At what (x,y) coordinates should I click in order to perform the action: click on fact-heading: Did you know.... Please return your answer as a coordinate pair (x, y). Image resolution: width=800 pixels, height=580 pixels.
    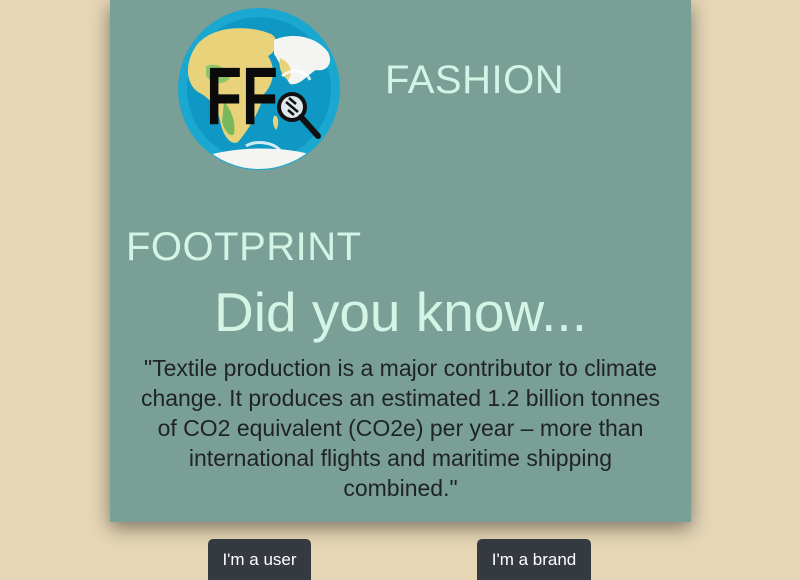
    Looking at the image, I should click on (400, 312).